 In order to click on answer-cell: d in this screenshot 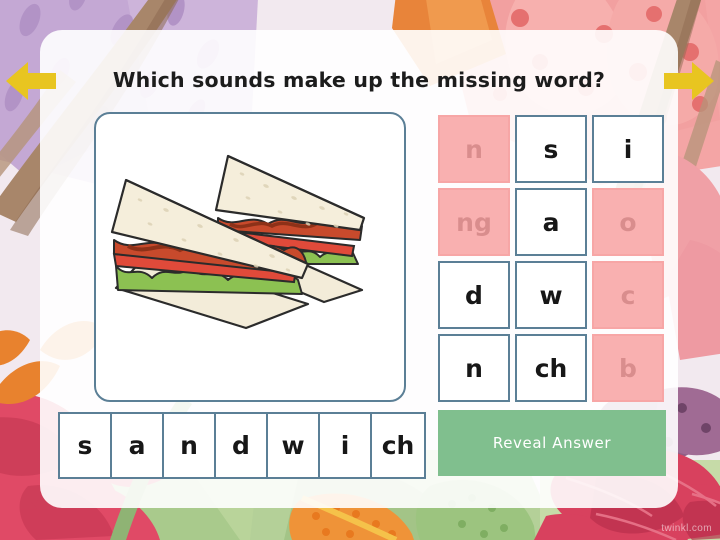, I will do `click(242, 445)`.